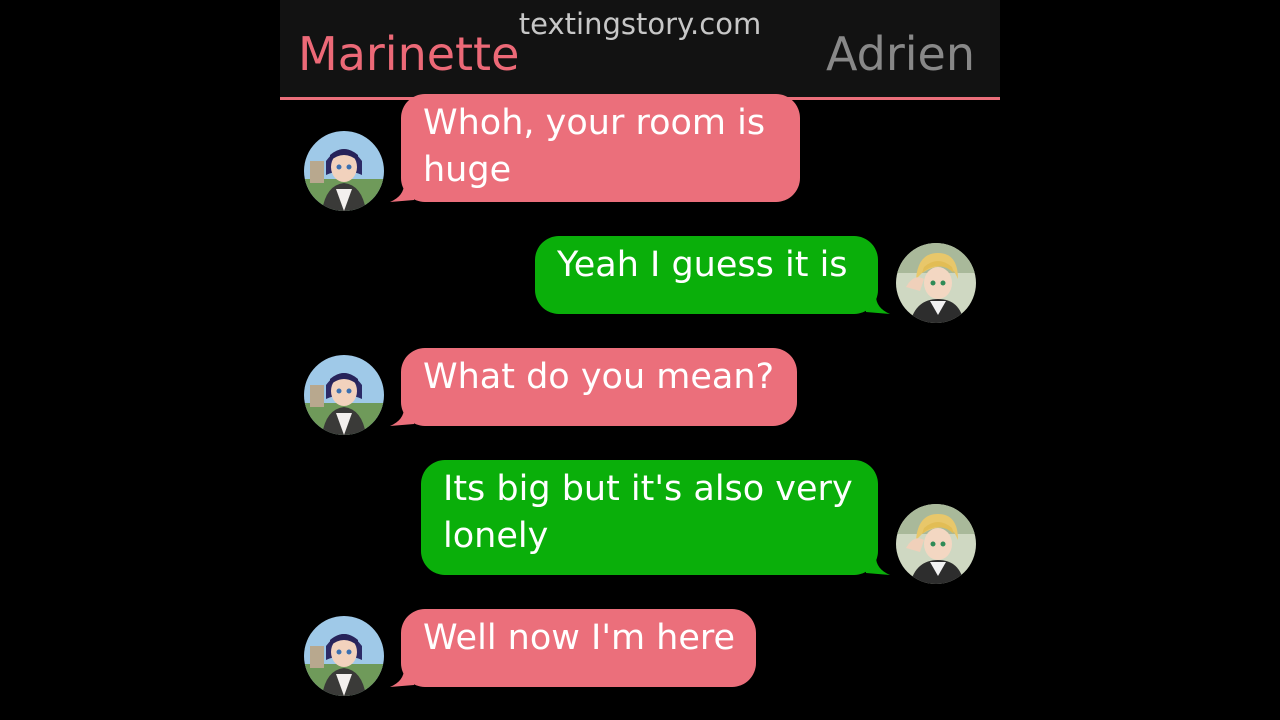  Describe the element at coordinates (600, 148) in the screenshot. I see `message-bubble: Whoh, your room is huge` at that location.